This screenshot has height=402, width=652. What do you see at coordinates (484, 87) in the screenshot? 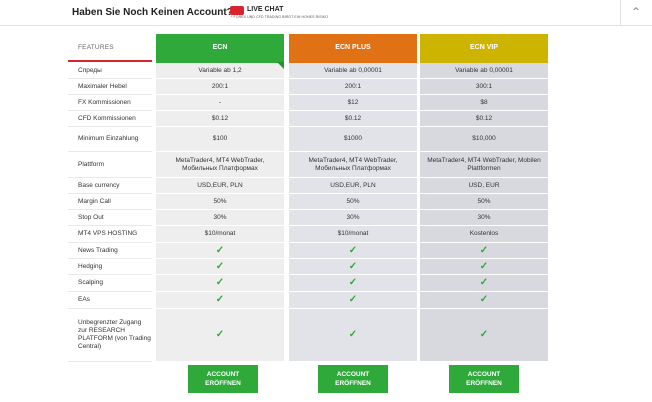
I see `table-cell: 300:1` at bounding box center [484, 87].